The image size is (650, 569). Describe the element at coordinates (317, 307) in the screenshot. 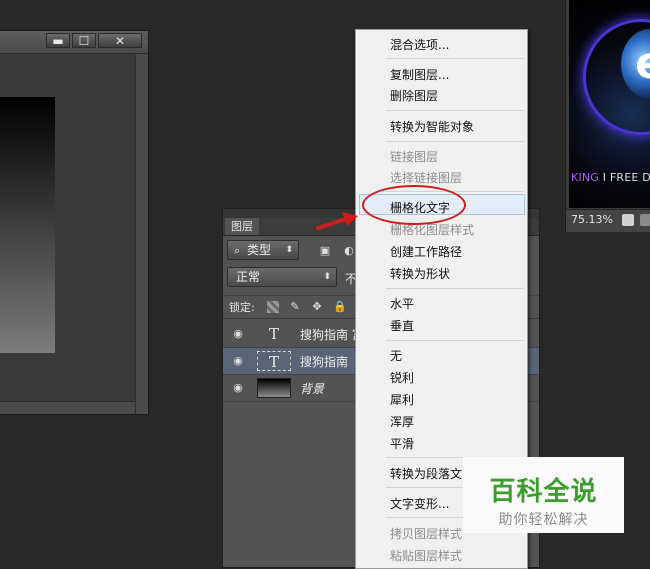

I see `lock-position-icon: ✥` at that location.